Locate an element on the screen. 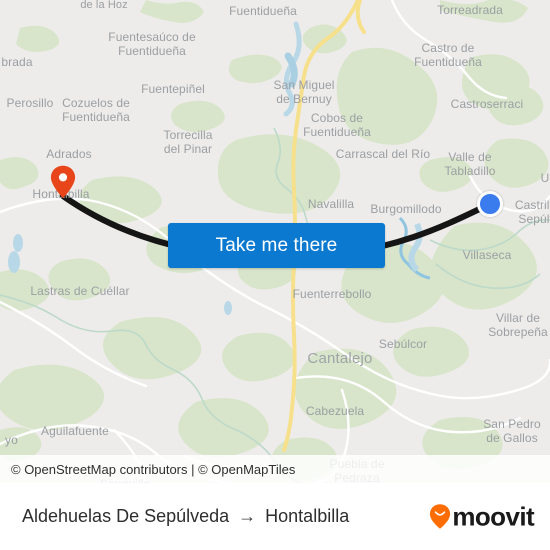  route-destination-label: Hontalbilla is located at coordinates (307, 516).